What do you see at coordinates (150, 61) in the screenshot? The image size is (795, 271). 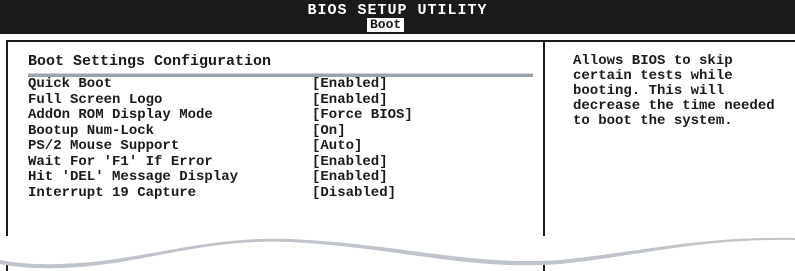 I see `section-title: Boot Settings Configuration` at bounding box center [150, 61].